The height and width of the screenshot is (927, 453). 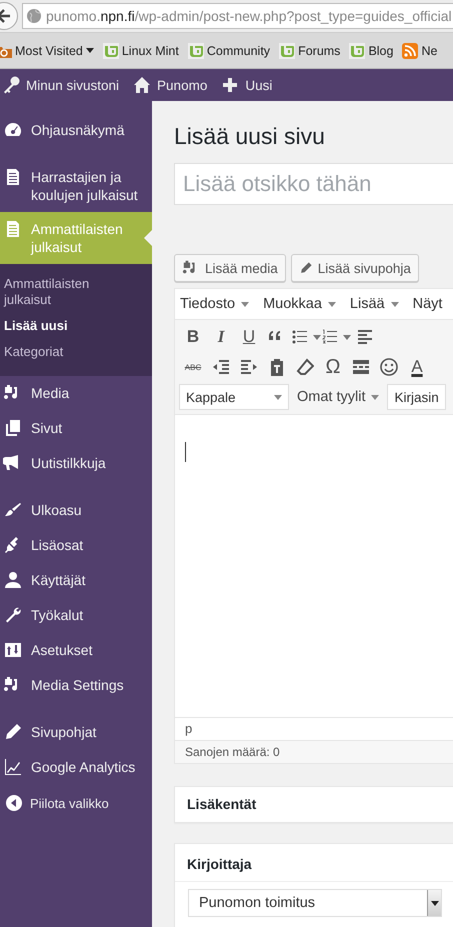 What do you see at coordinates (299, 304) in the screenshot?
I see `menu-item: Muokkaa` at bounding box center [299, 304].